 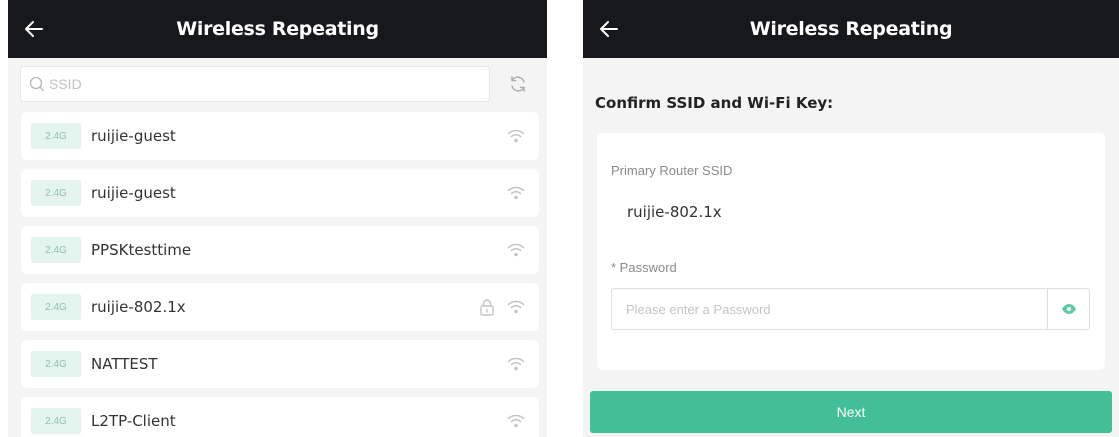 What do you see at coordinates (138, 307) in the screenshot?
I see `network-ssid: ruijie-802.1x` at bounding box center [138, 307].